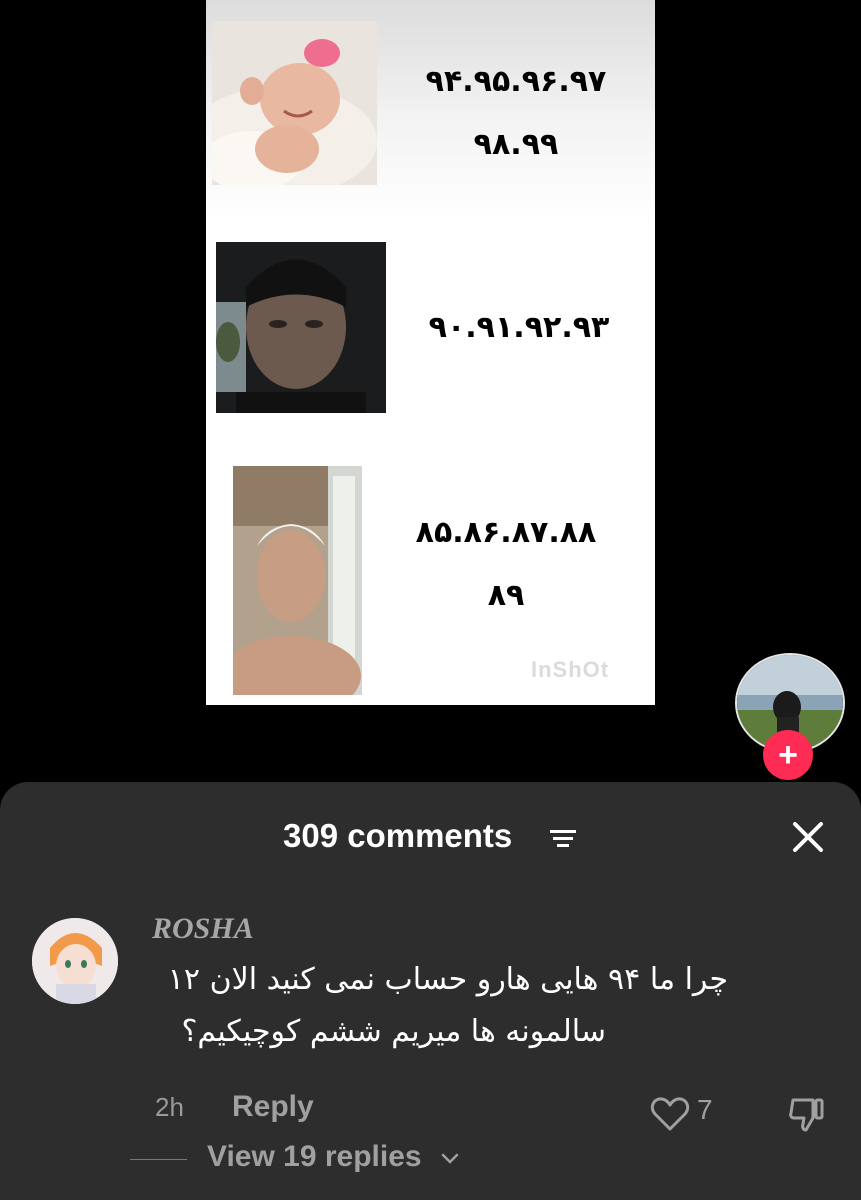  What do you see at coordinates (314, 1157) in the screenshot?
I see `view-replies-button: View 19 replies` at bounding box center [314, 1157].